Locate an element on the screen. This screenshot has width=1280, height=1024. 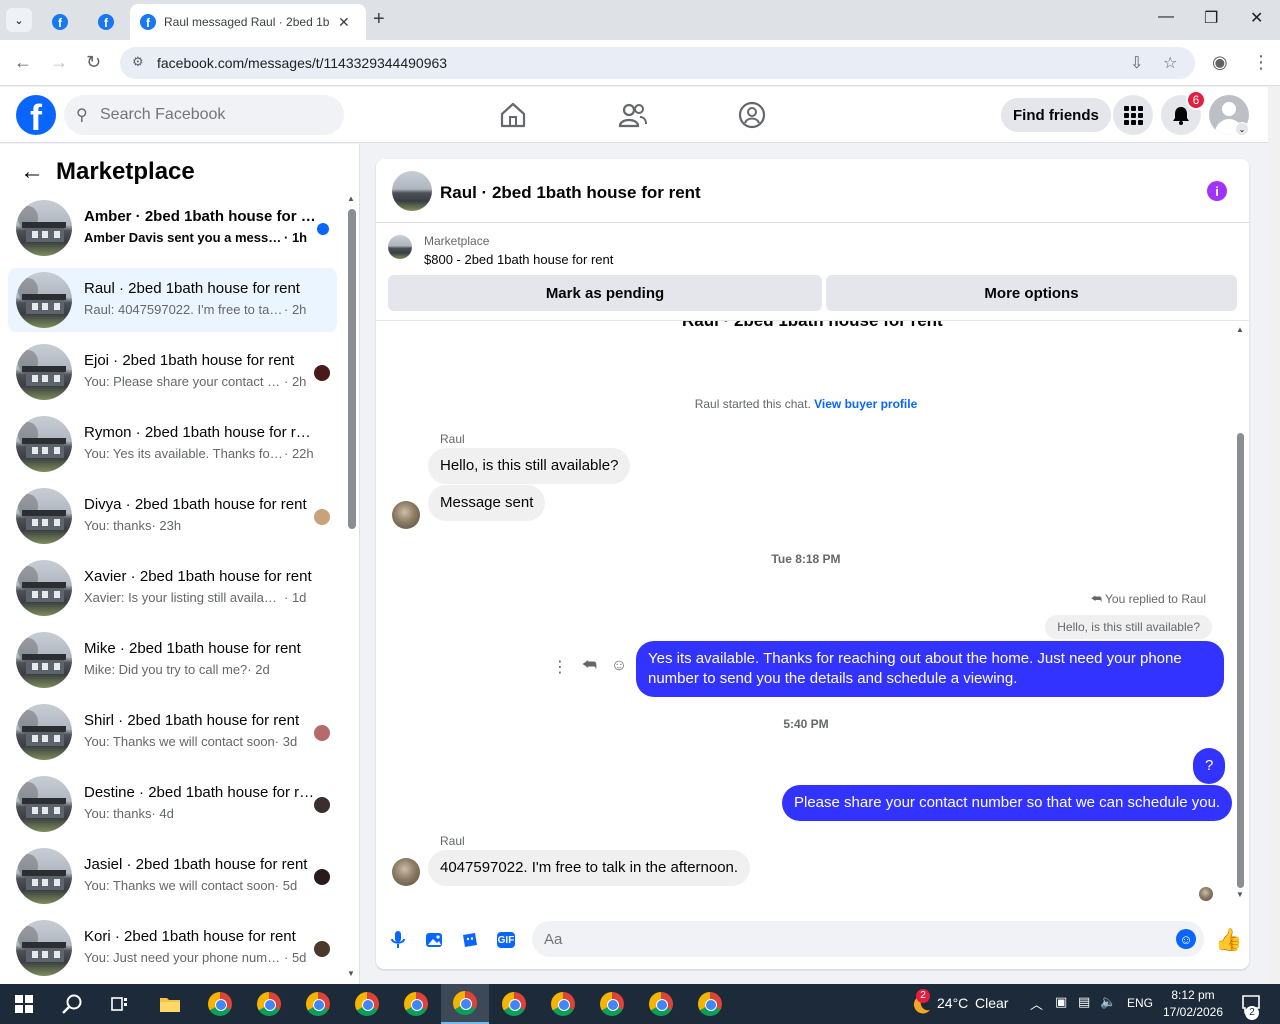
chevron-down-icon: ⌄ is located at coordinates (1242, 129).